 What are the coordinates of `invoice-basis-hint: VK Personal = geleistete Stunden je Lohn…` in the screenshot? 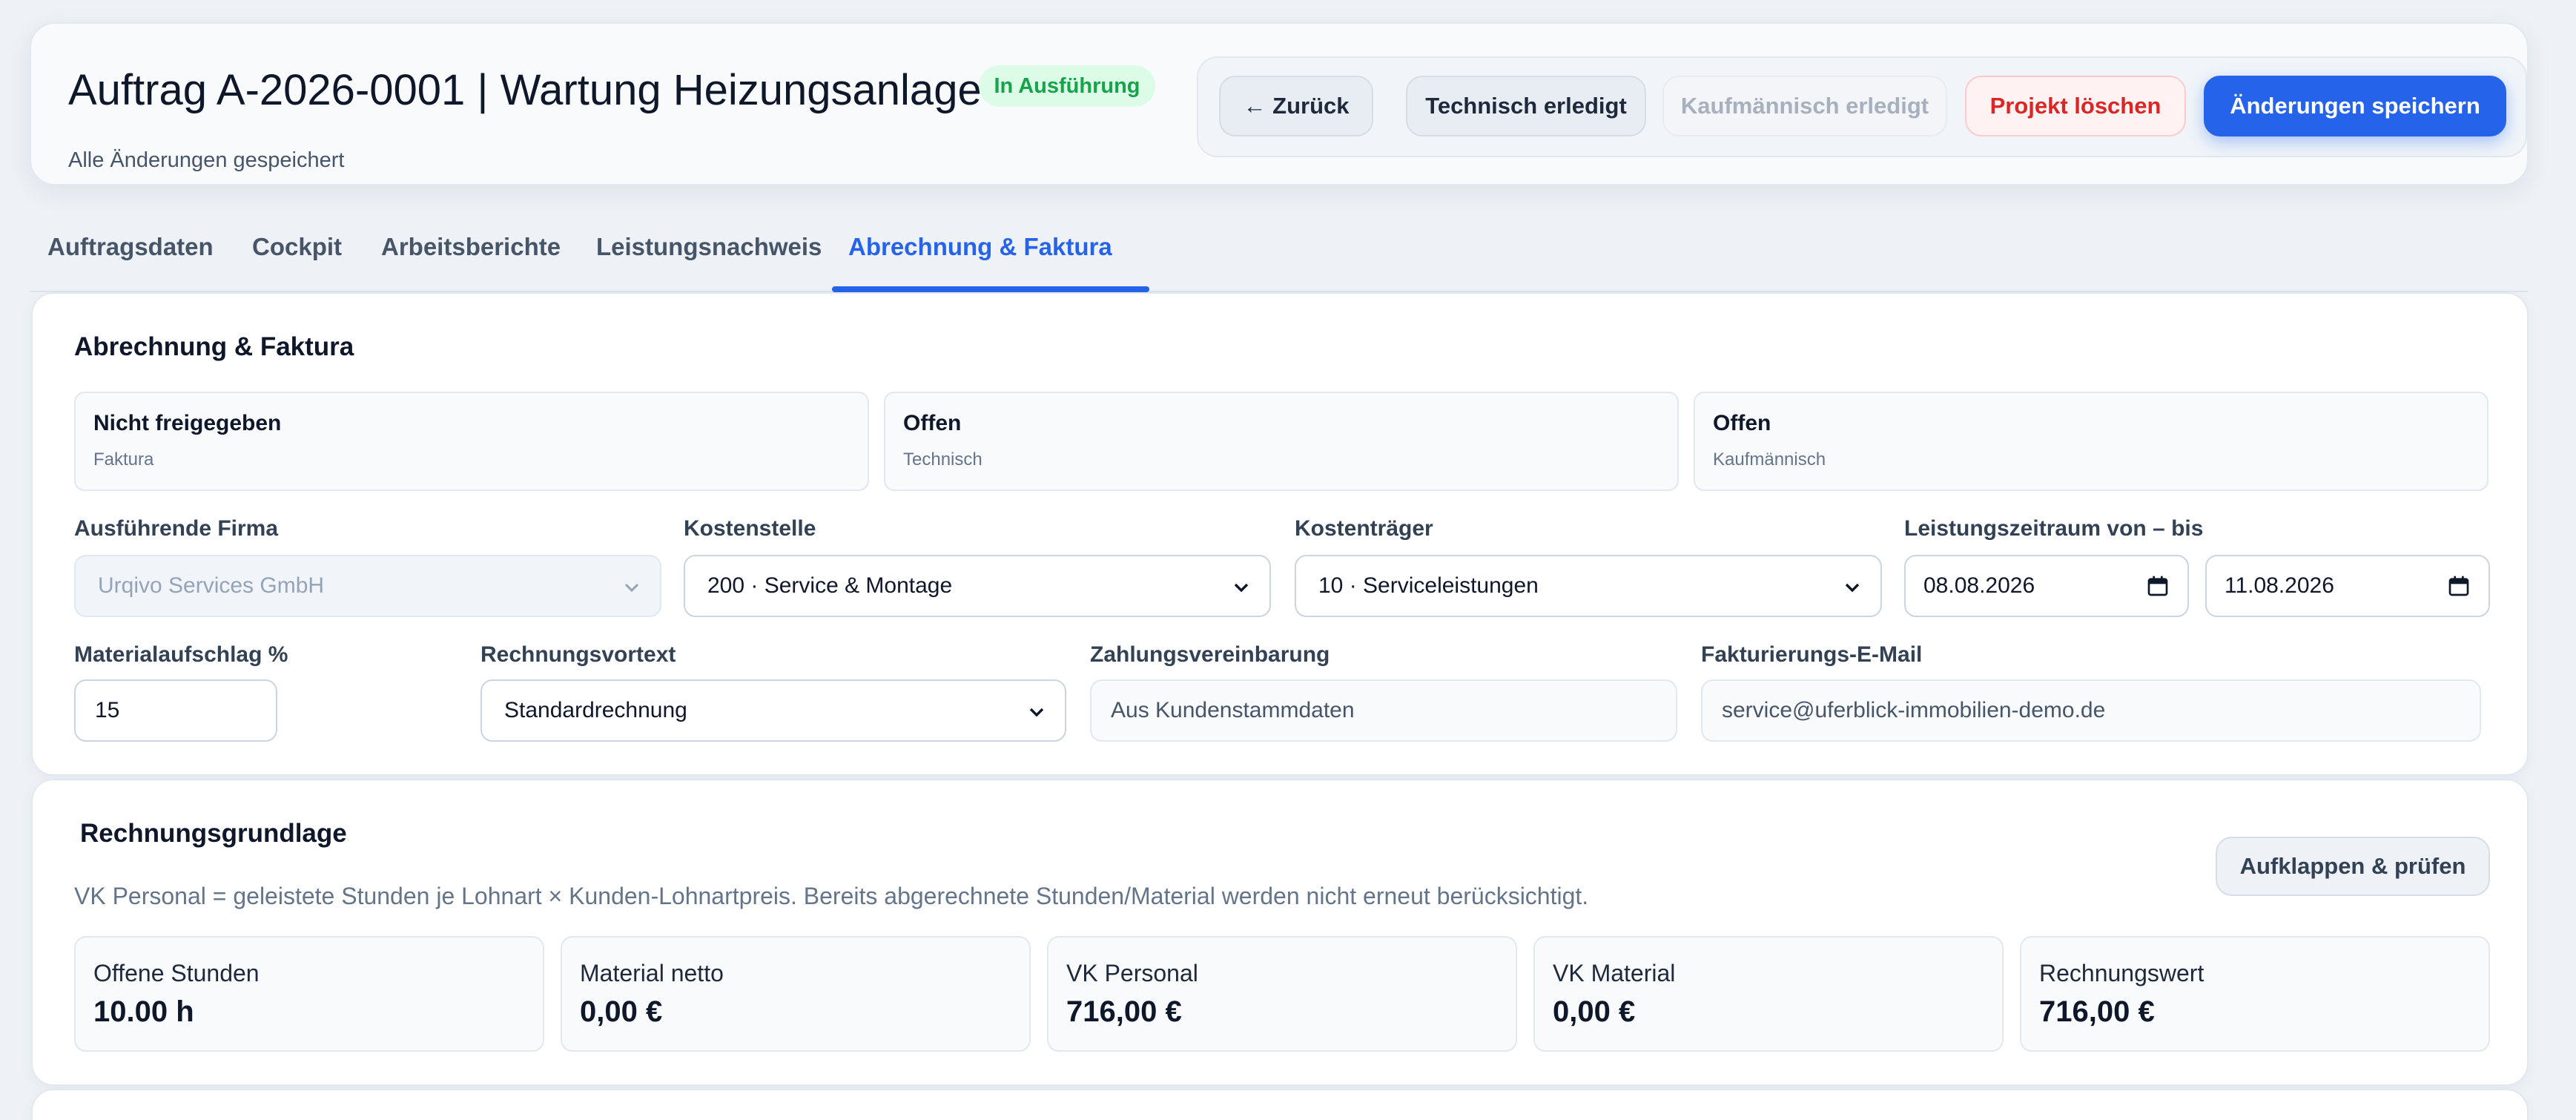 It's located at (831, 896).